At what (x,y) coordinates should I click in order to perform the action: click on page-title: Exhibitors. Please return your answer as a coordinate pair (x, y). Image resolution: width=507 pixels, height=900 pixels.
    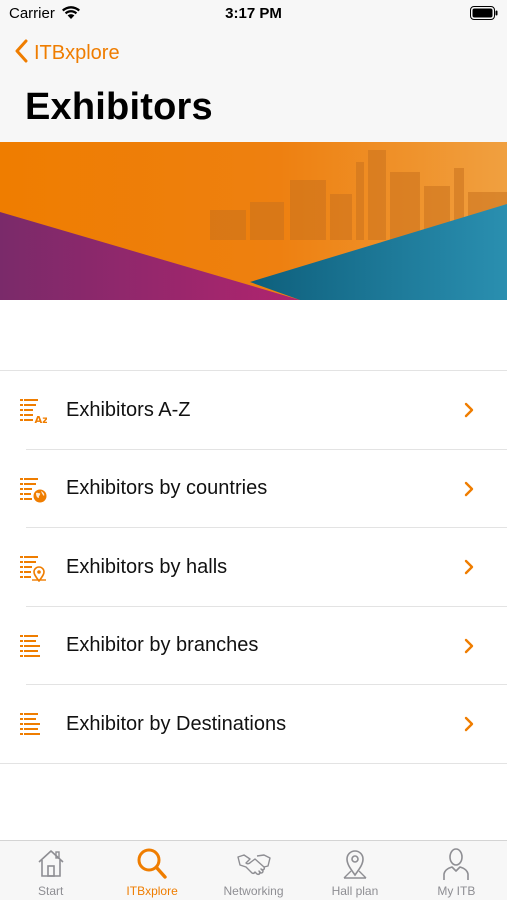
    Looking at the image, I should click on (119, 107).